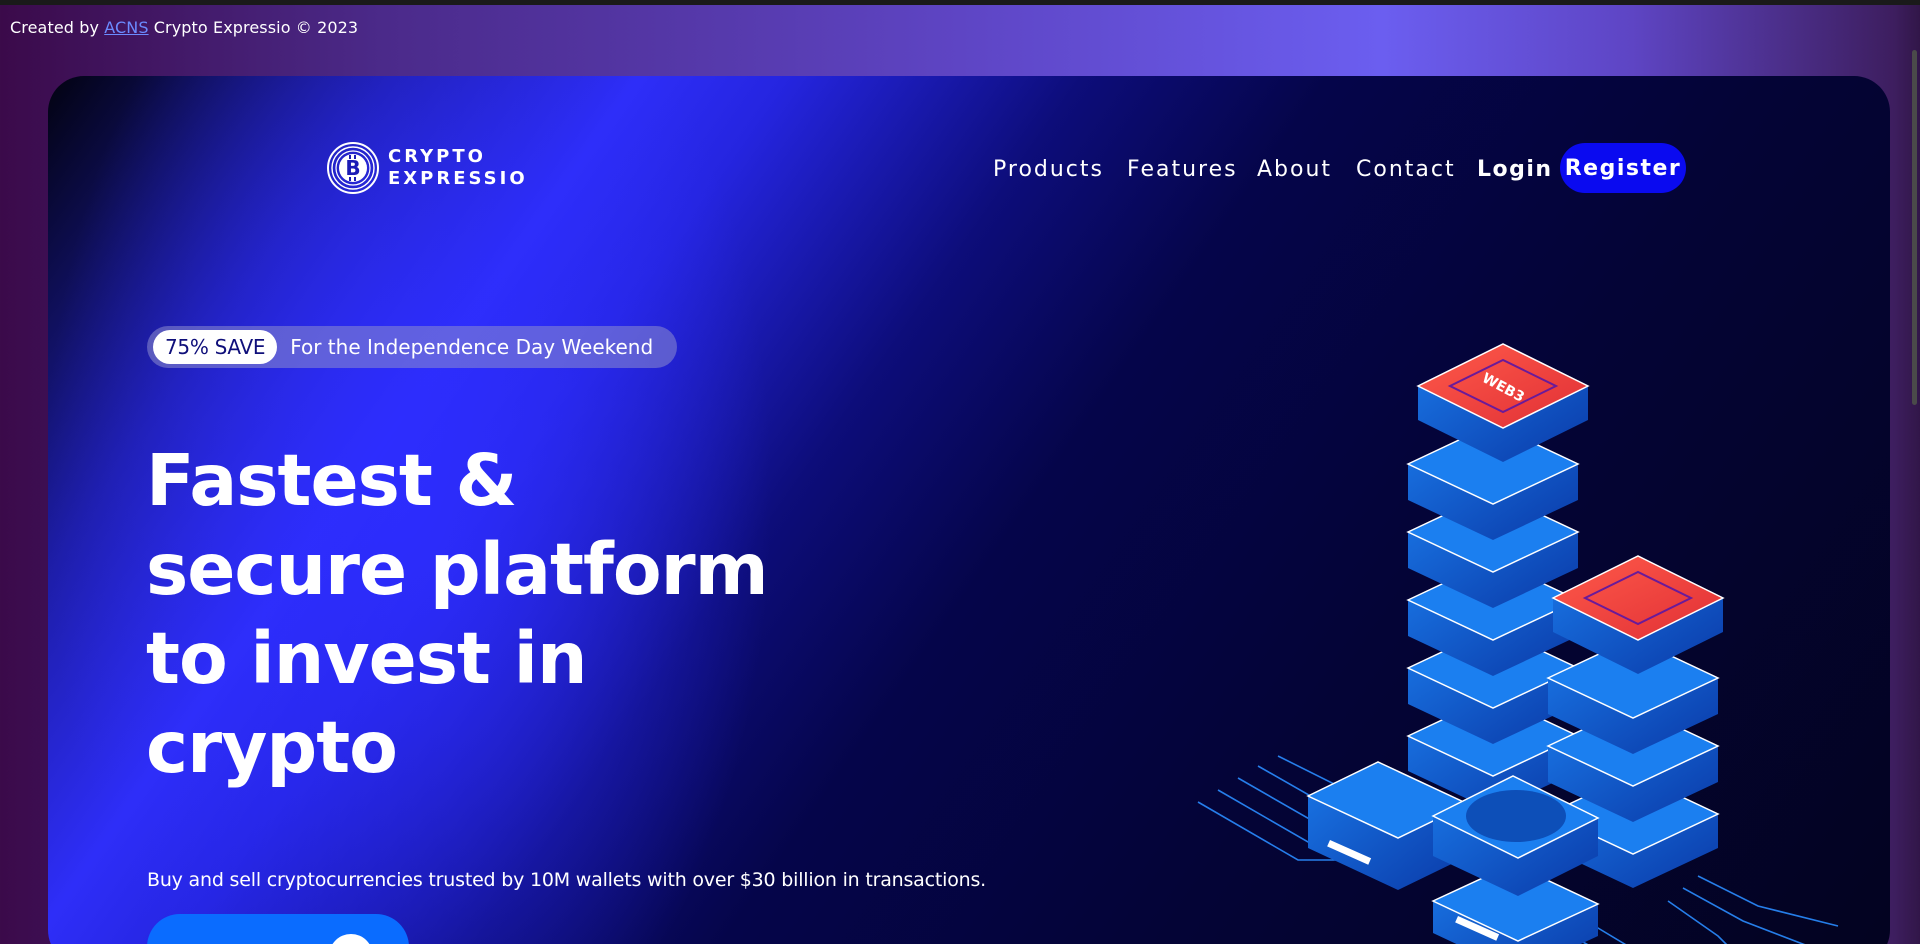  Describe the element at coordinates (215, 347) in the screenshot. I see `promo-badge: 75% SAVE` at that location.